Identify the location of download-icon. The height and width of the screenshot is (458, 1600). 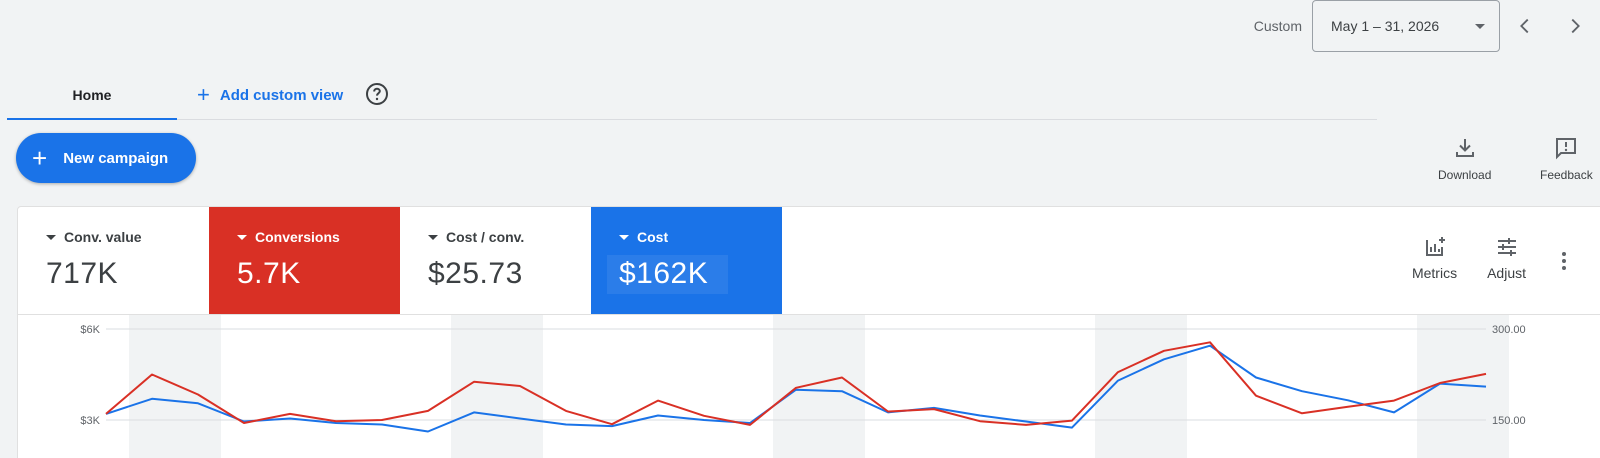
(1464, 148).